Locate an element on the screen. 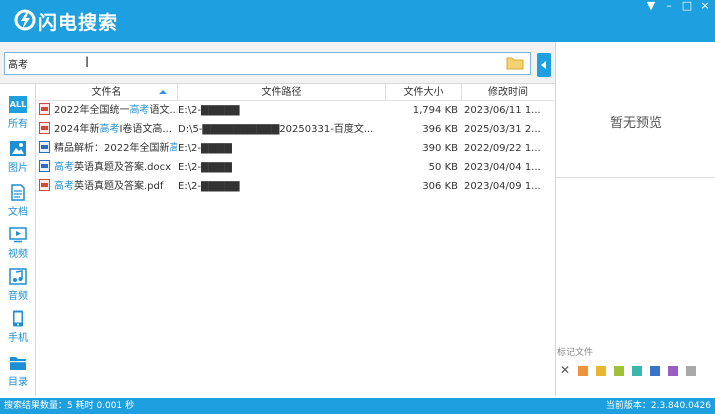 This screenshot has height=414, width=715. sidebar-item-label: 目录 is located at coordinates (18, 382).